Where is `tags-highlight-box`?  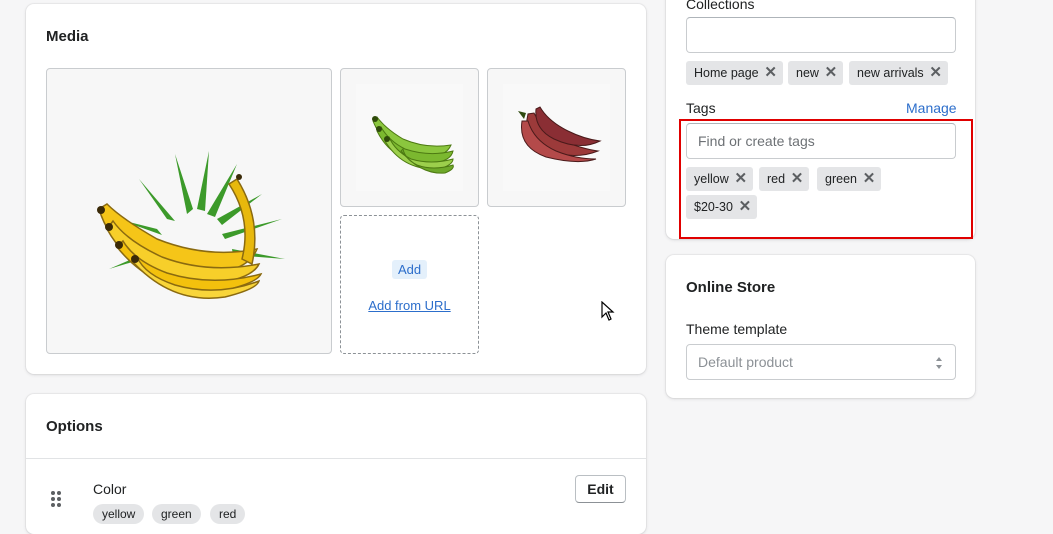
tags-highlight-box is located at coordinates (826, 179).